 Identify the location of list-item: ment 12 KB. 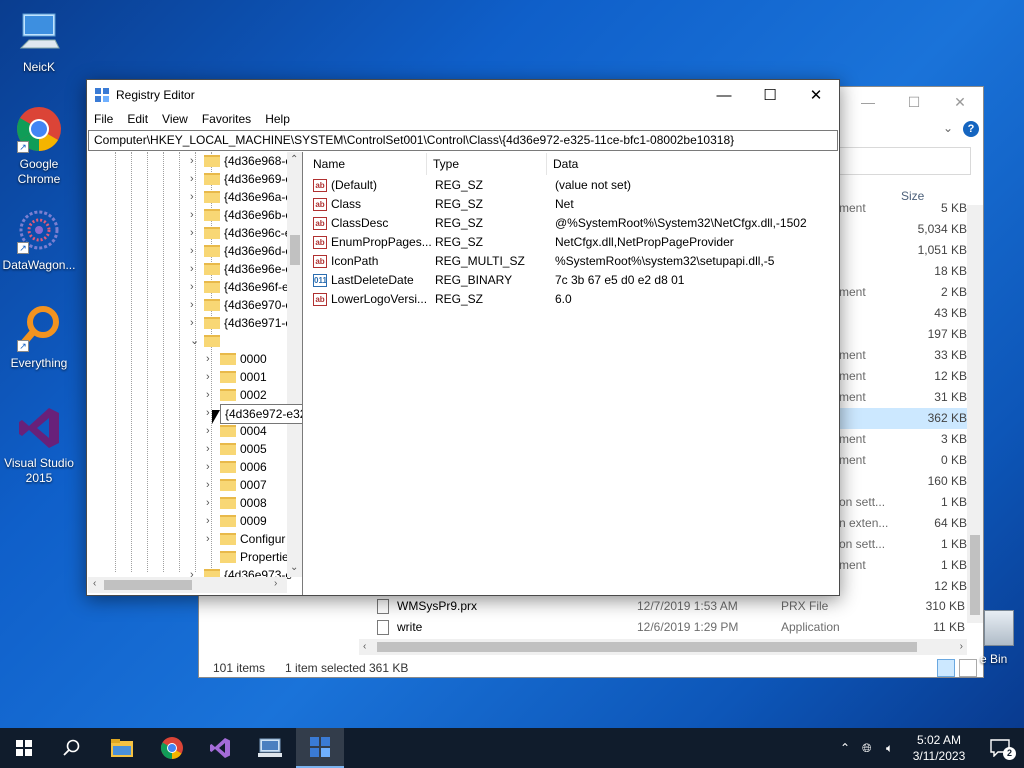
(903, 376).